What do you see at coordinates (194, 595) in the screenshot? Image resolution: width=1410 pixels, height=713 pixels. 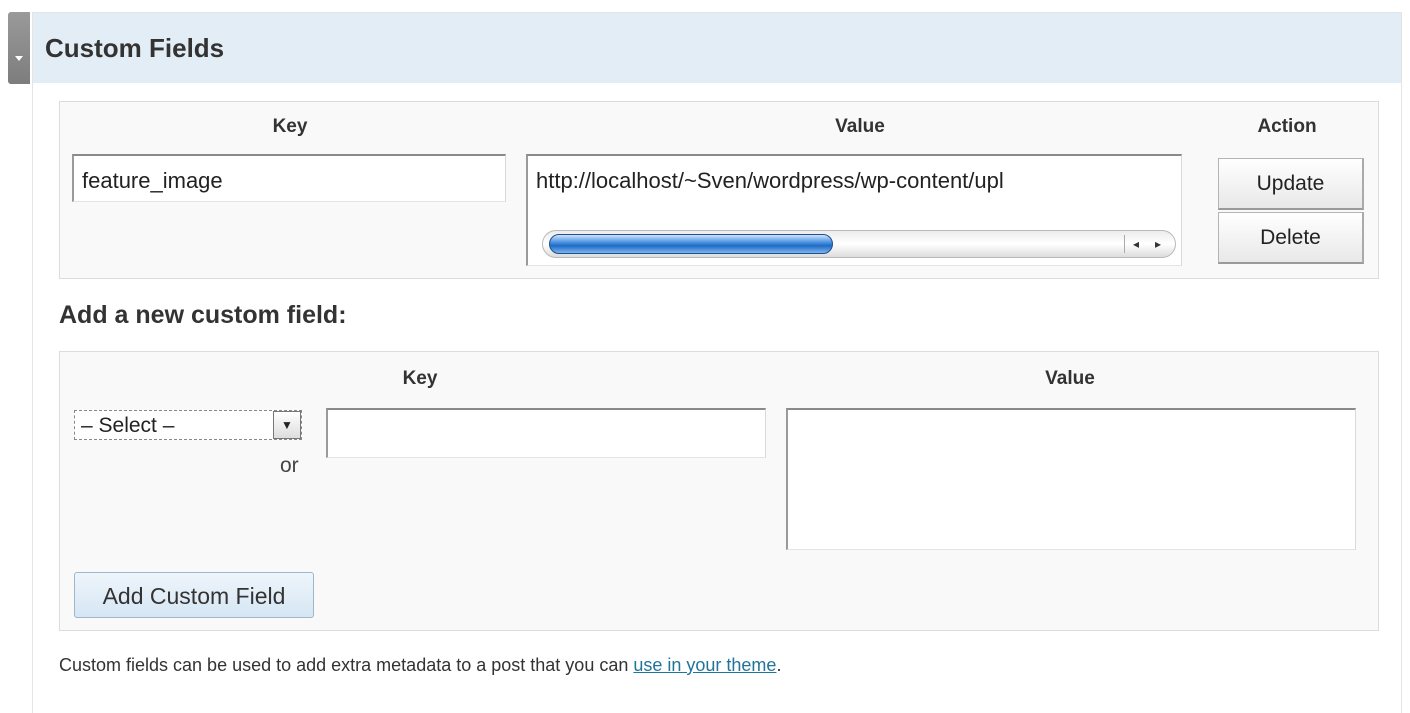 I see `add-custom-field-button: Add Custom Field` at bounding box center [194, 595].